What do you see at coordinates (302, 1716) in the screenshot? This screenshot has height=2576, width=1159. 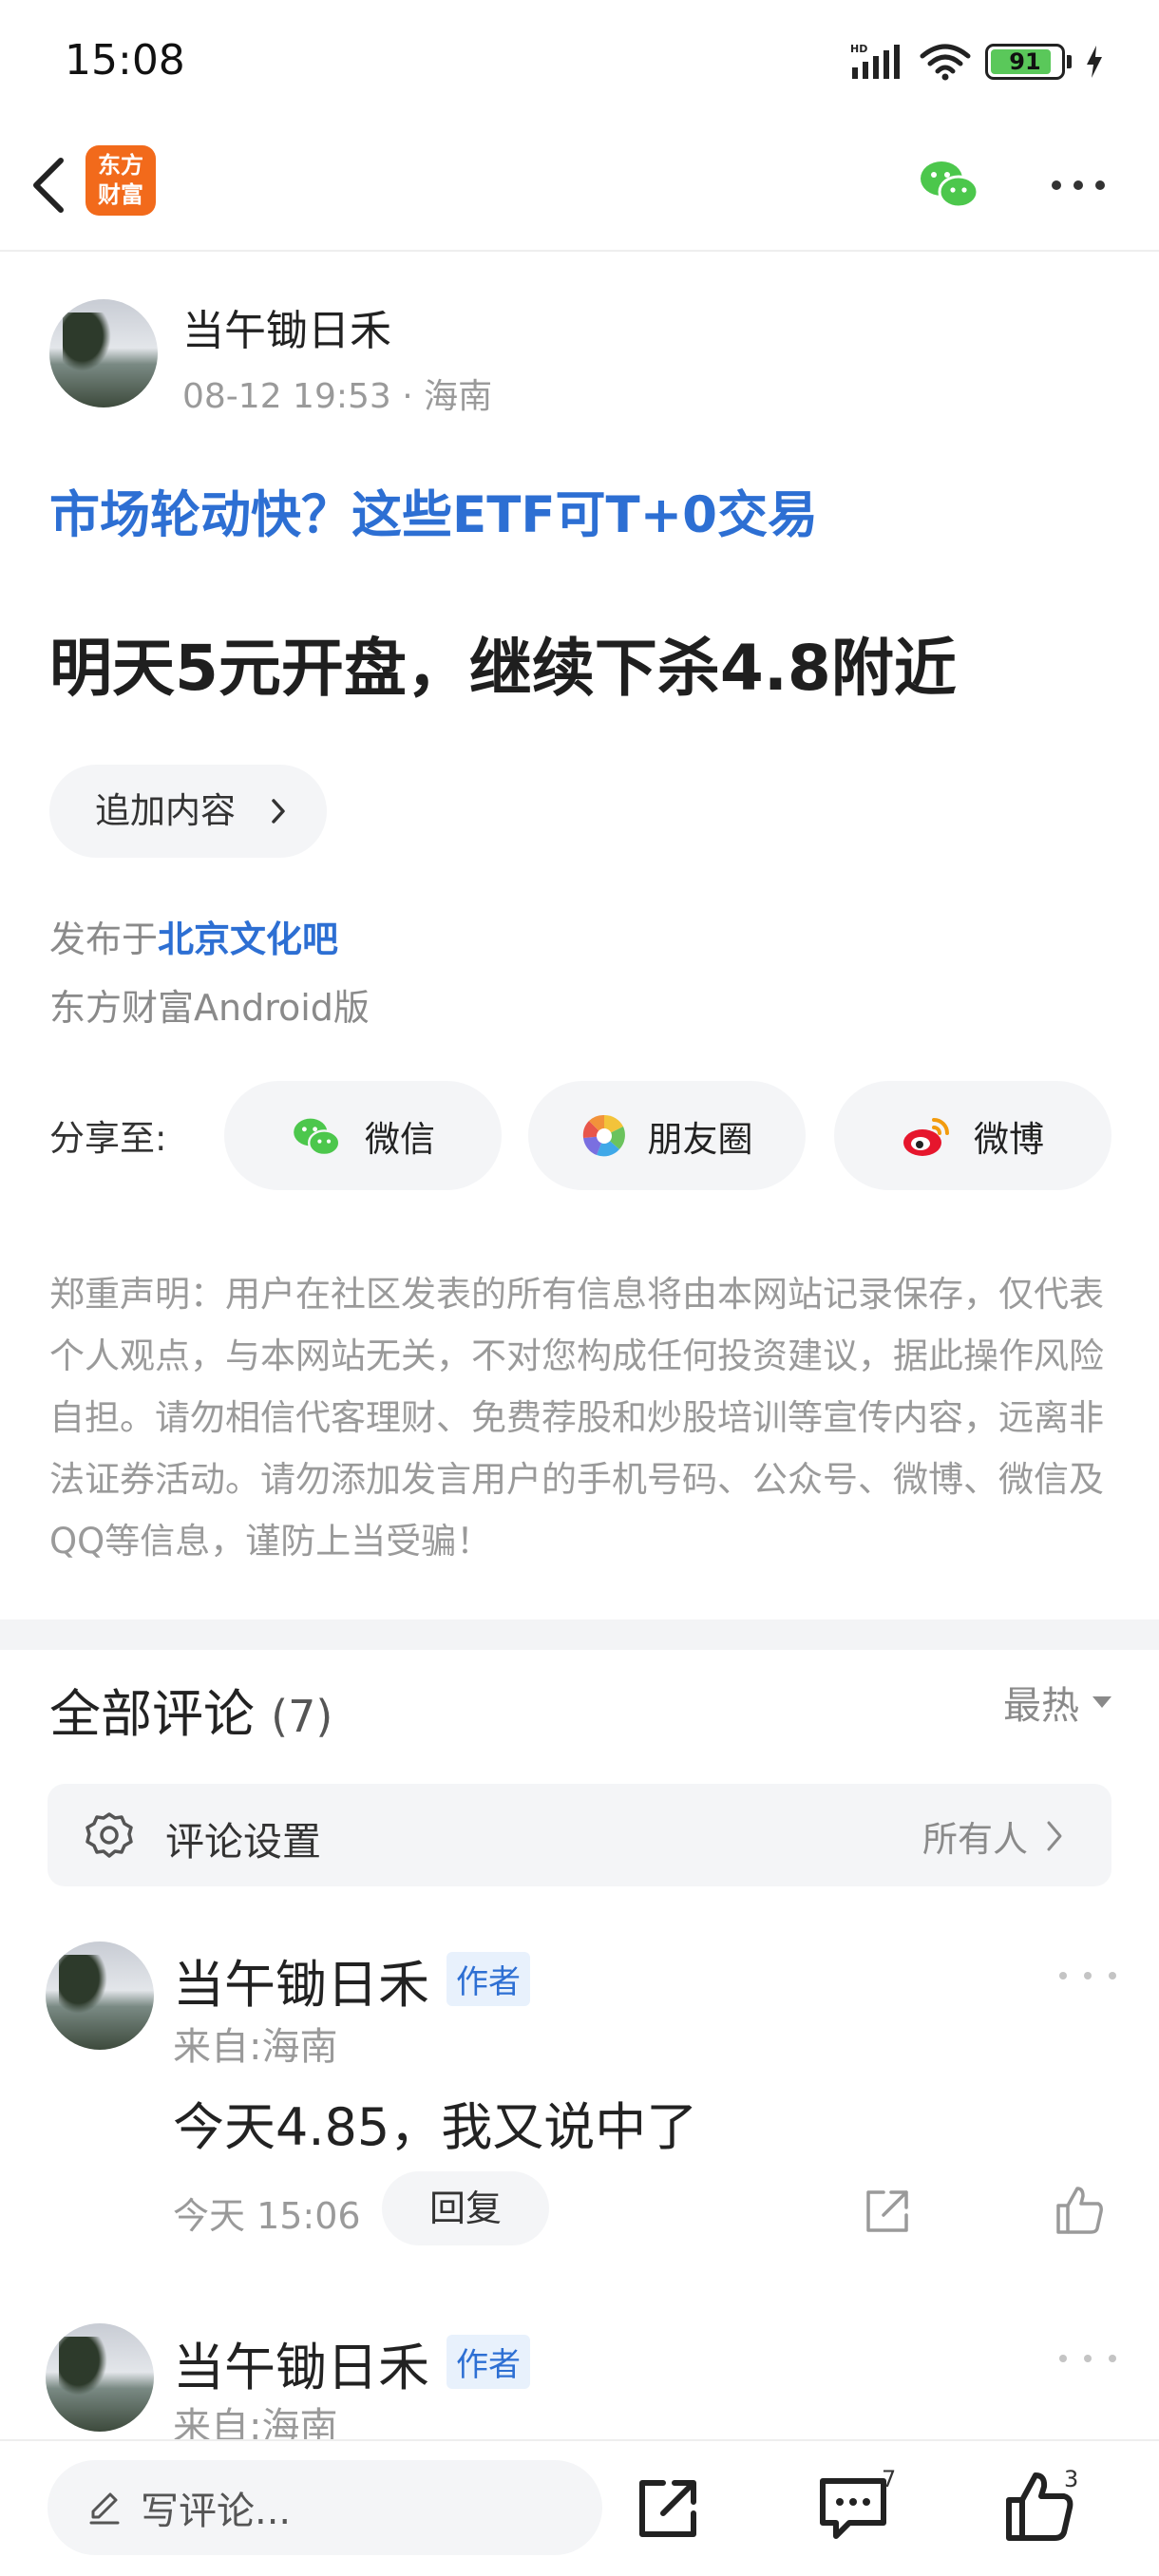 I see `comments-count: (7)` at bounding box center [302, 1716].